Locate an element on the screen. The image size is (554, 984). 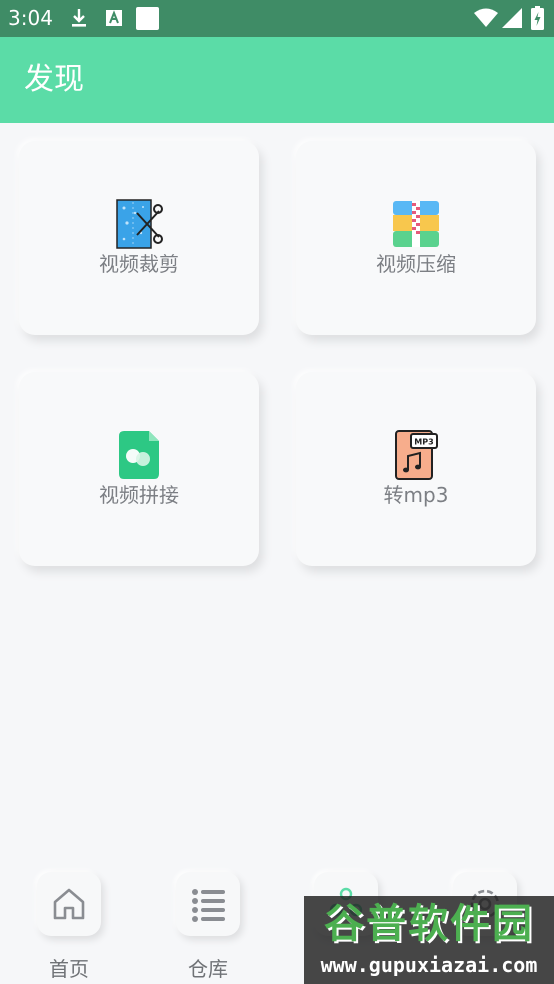
app-bar: 发现 is located at coordinates (277, 80).